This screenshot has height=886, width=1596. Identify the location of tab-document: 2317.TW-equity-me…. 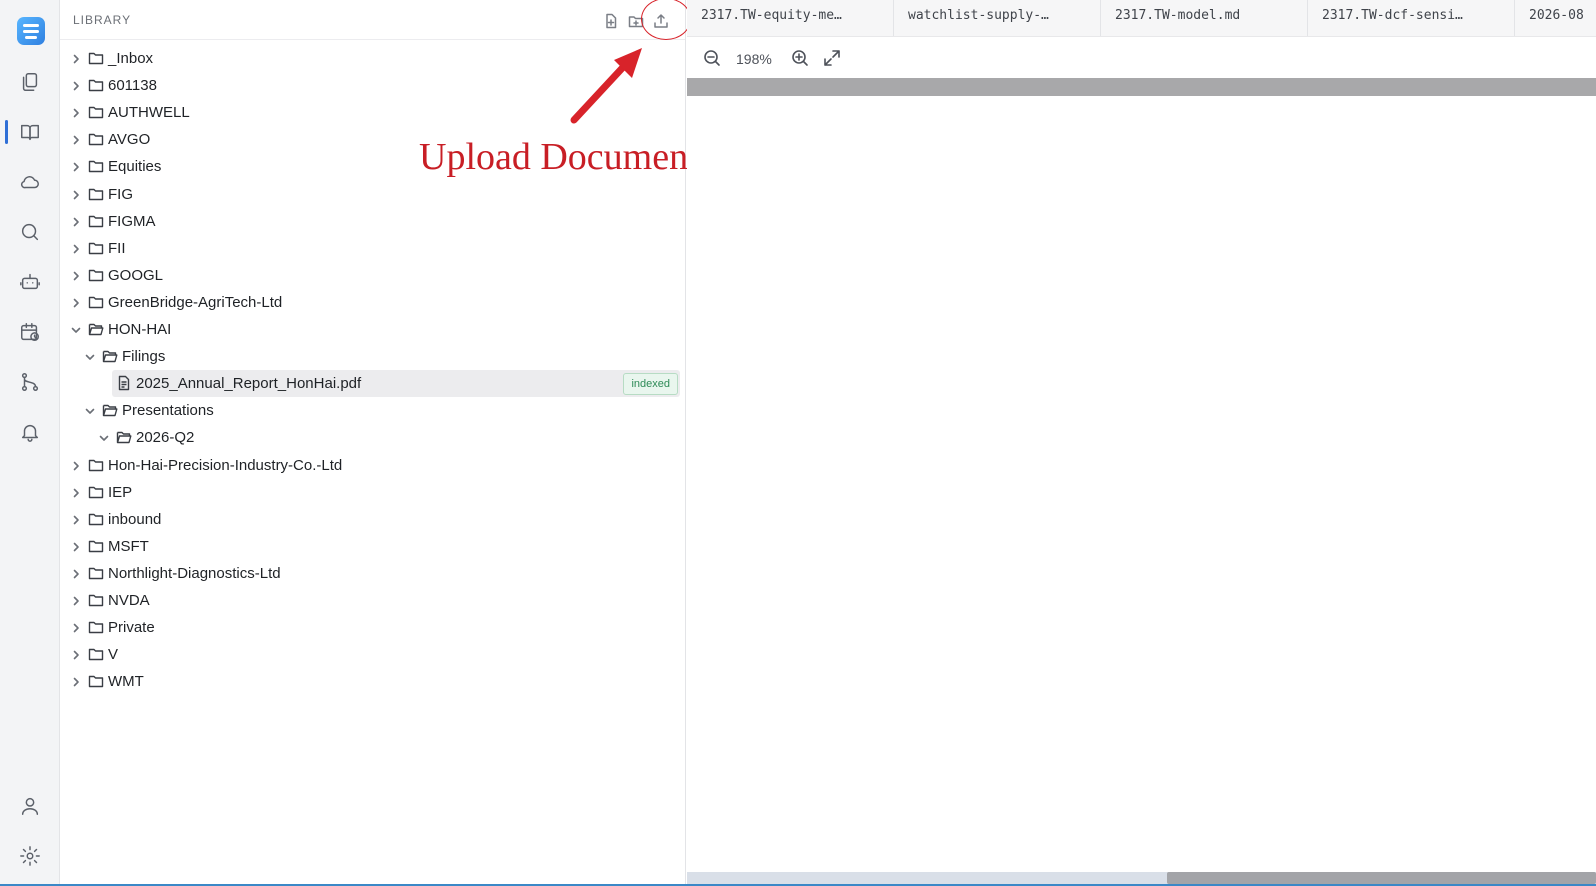
(790, 18).